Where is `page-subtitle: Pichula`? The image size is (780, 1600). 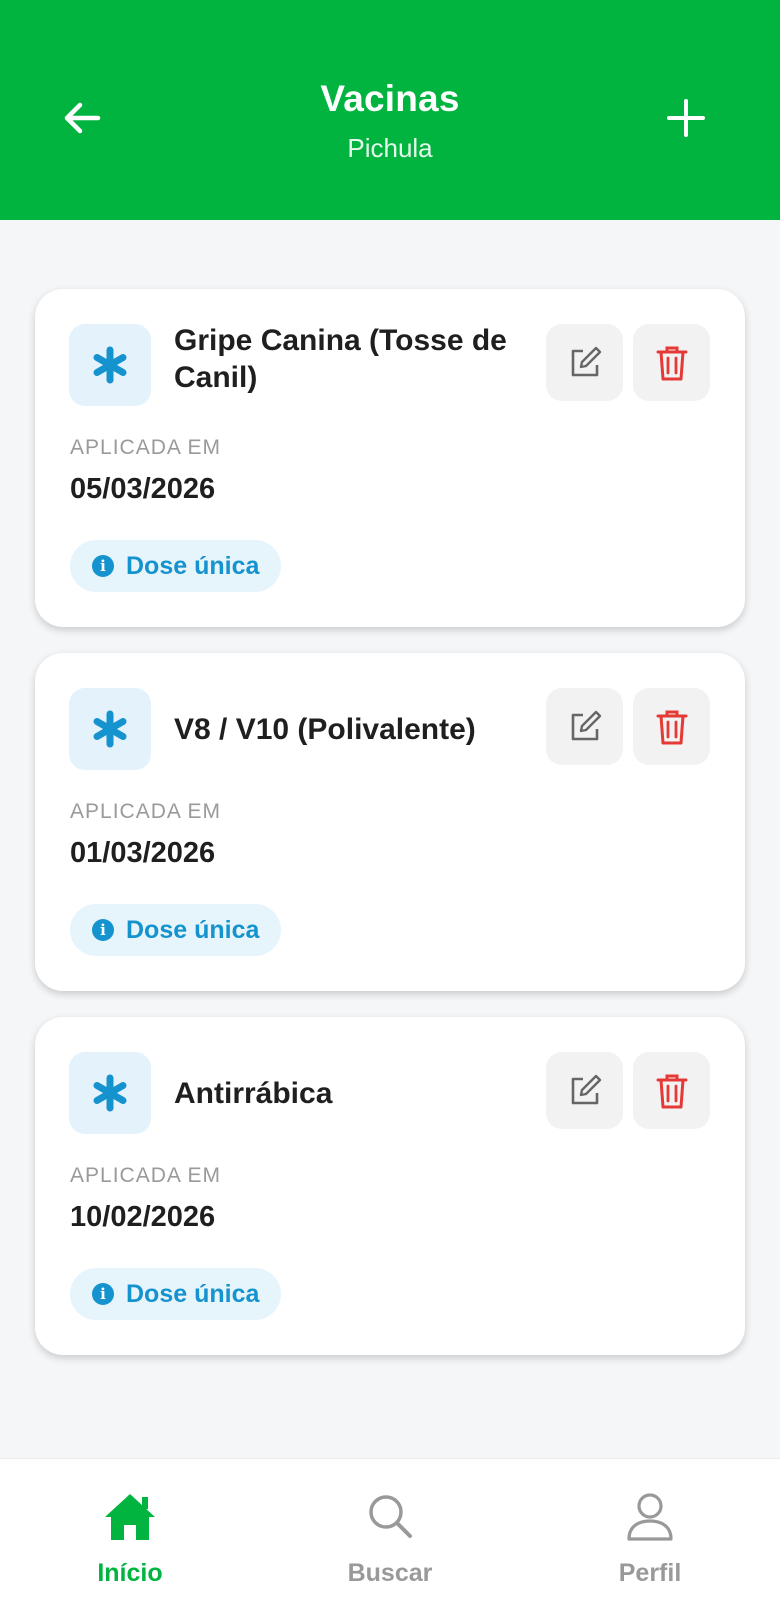 page-subtitle: Pichula is located at coordinates (390, 148).